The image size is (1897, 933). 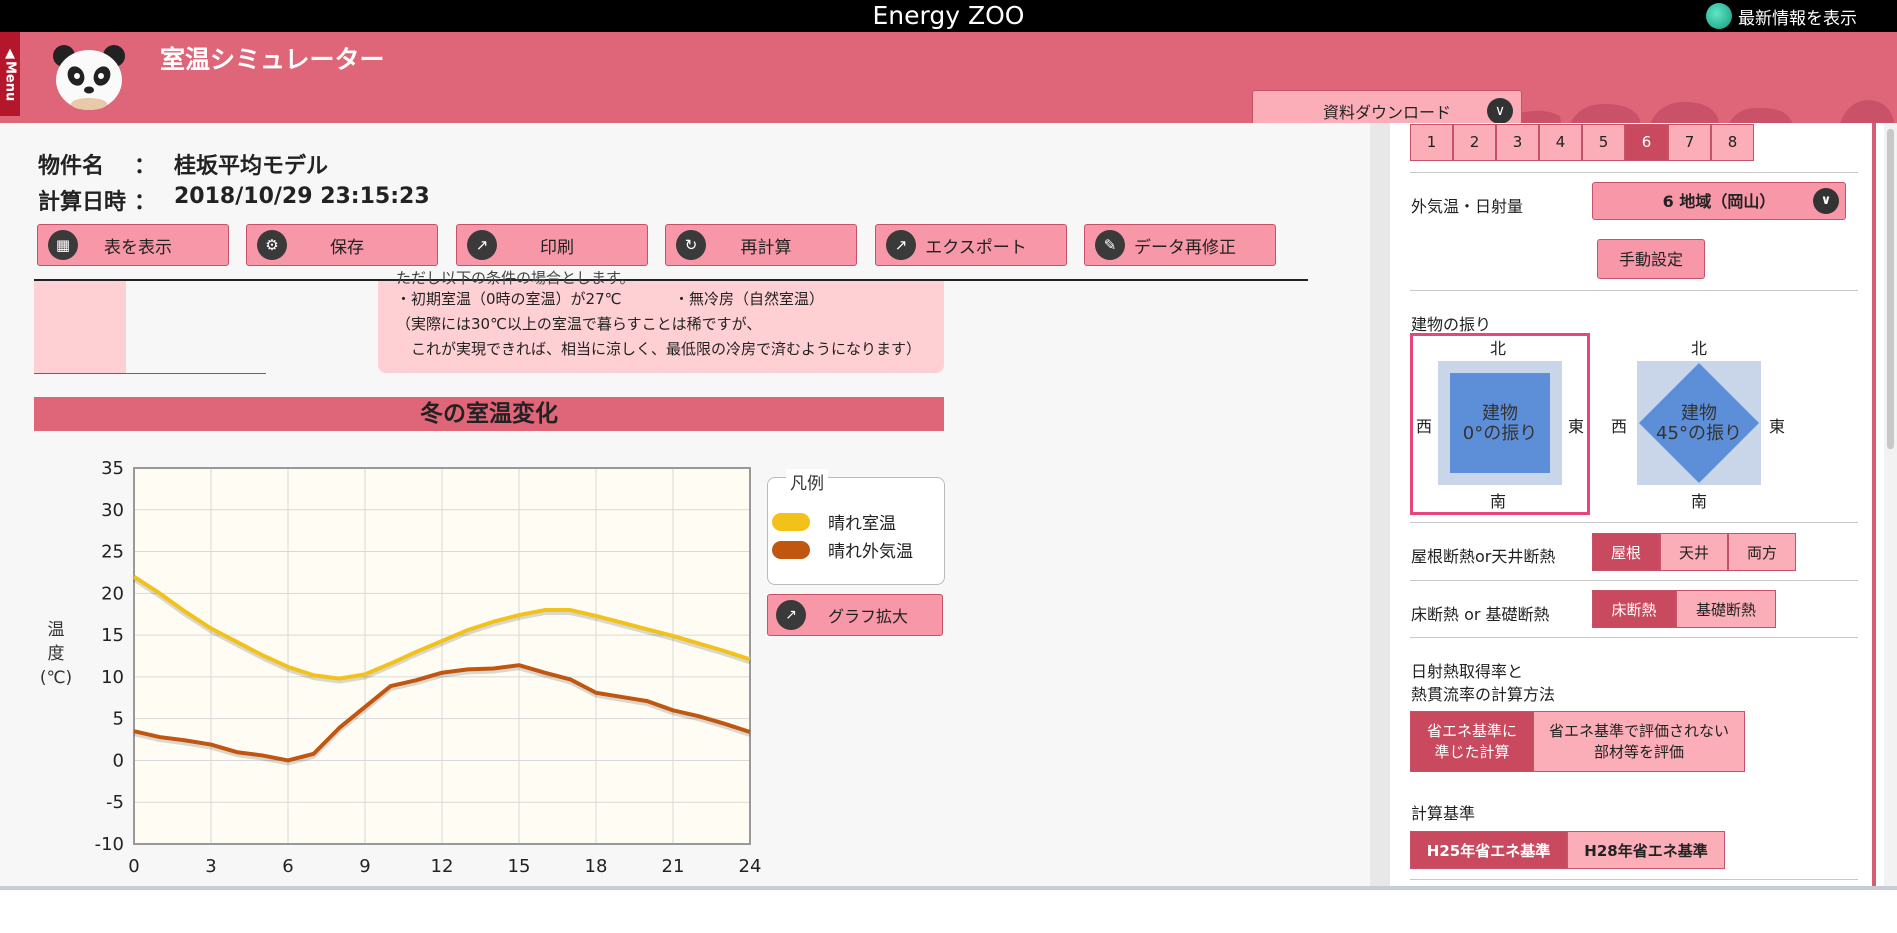 I want to click on download-select-label: 資料ダウンロード, so click(x=1386, y=112).